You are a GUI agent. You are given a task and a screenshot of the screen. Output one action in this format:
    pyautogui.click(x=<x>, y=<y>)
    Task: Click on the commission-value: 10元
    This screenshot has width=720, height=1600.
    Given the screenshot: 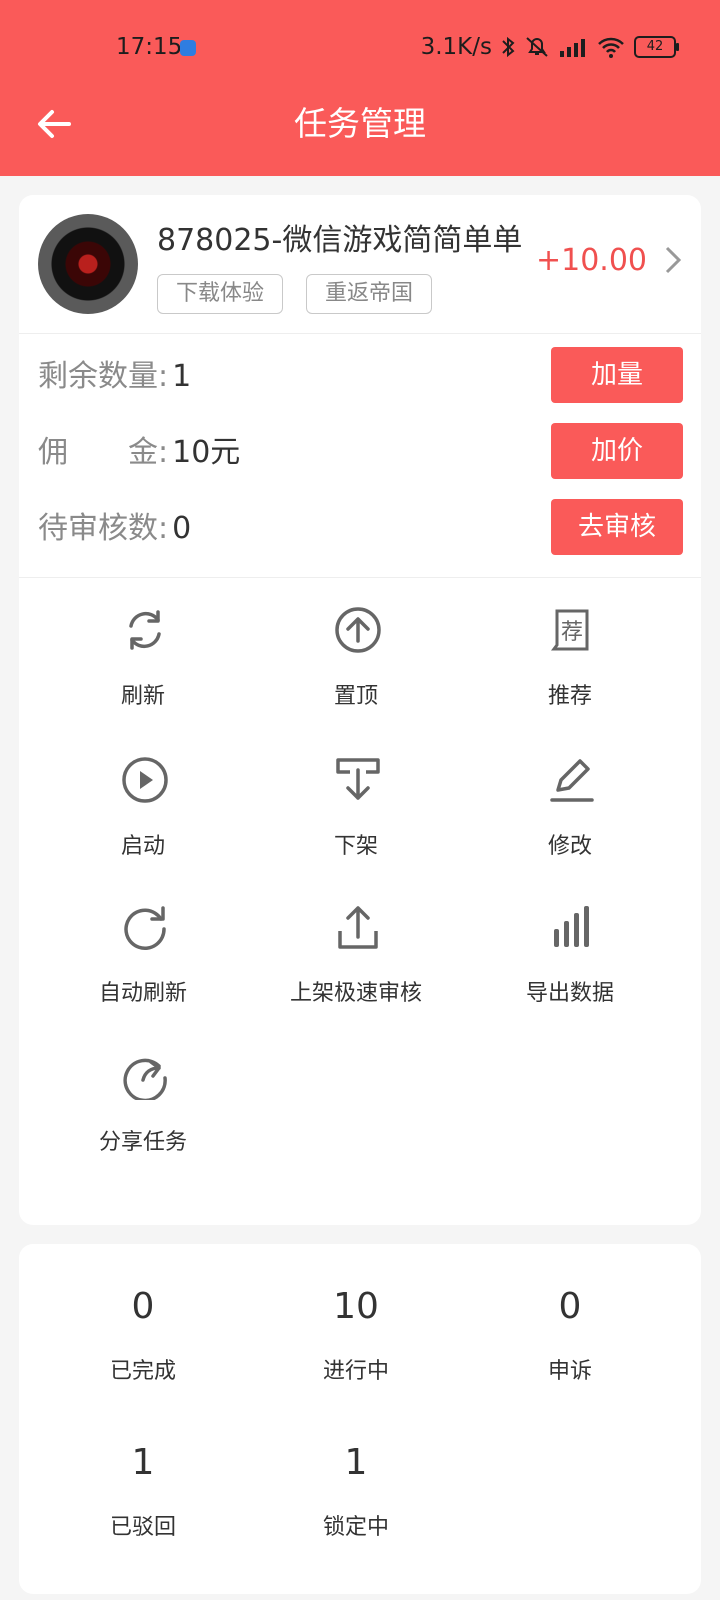 What is the action you would take?
    pyautogui.click(x=206, y=452)
    